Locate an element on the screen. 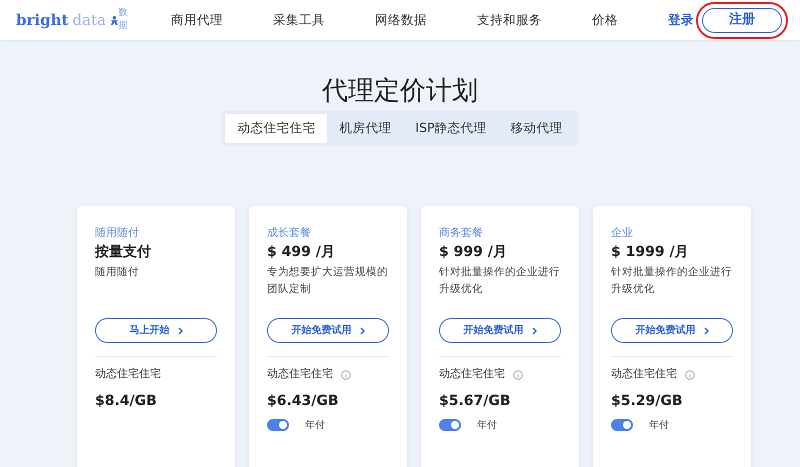  plan-tab: 机房代理 is located at coordinates (365, 128).